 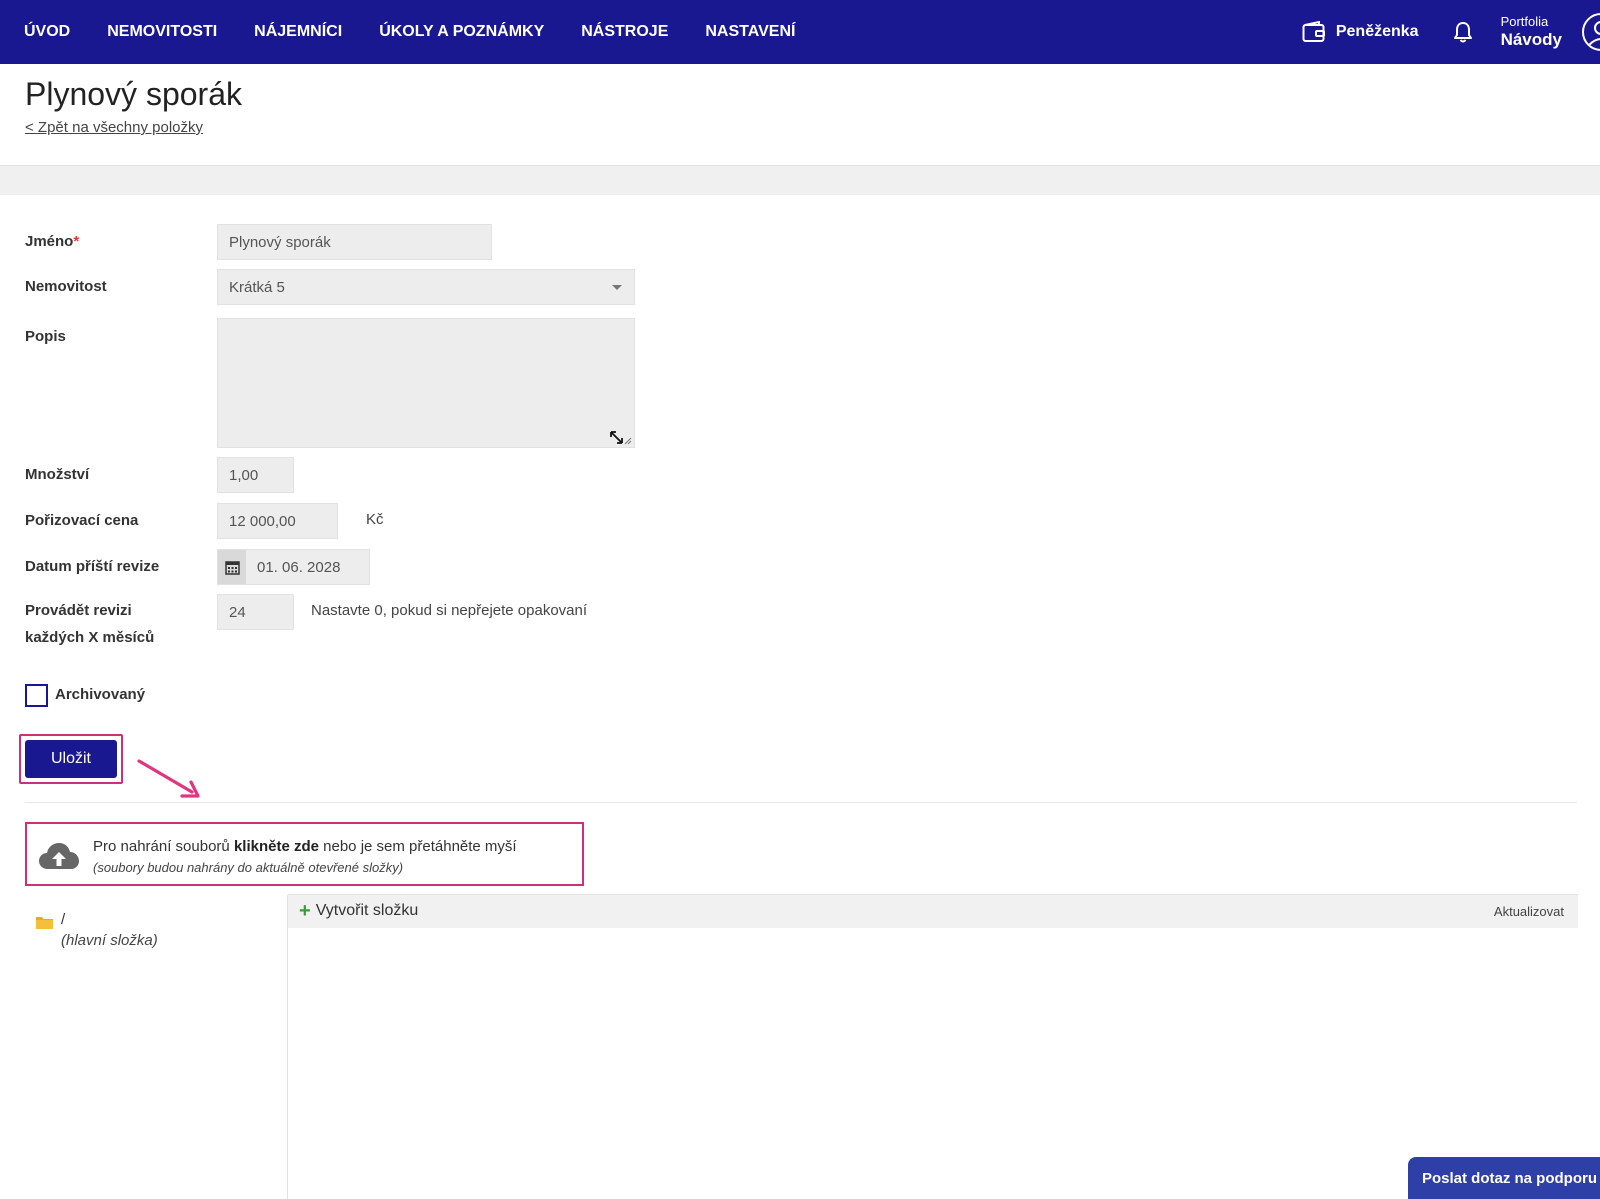 I want to click on refresh-button: Aktualizovat, so click(x=1529, y=911).